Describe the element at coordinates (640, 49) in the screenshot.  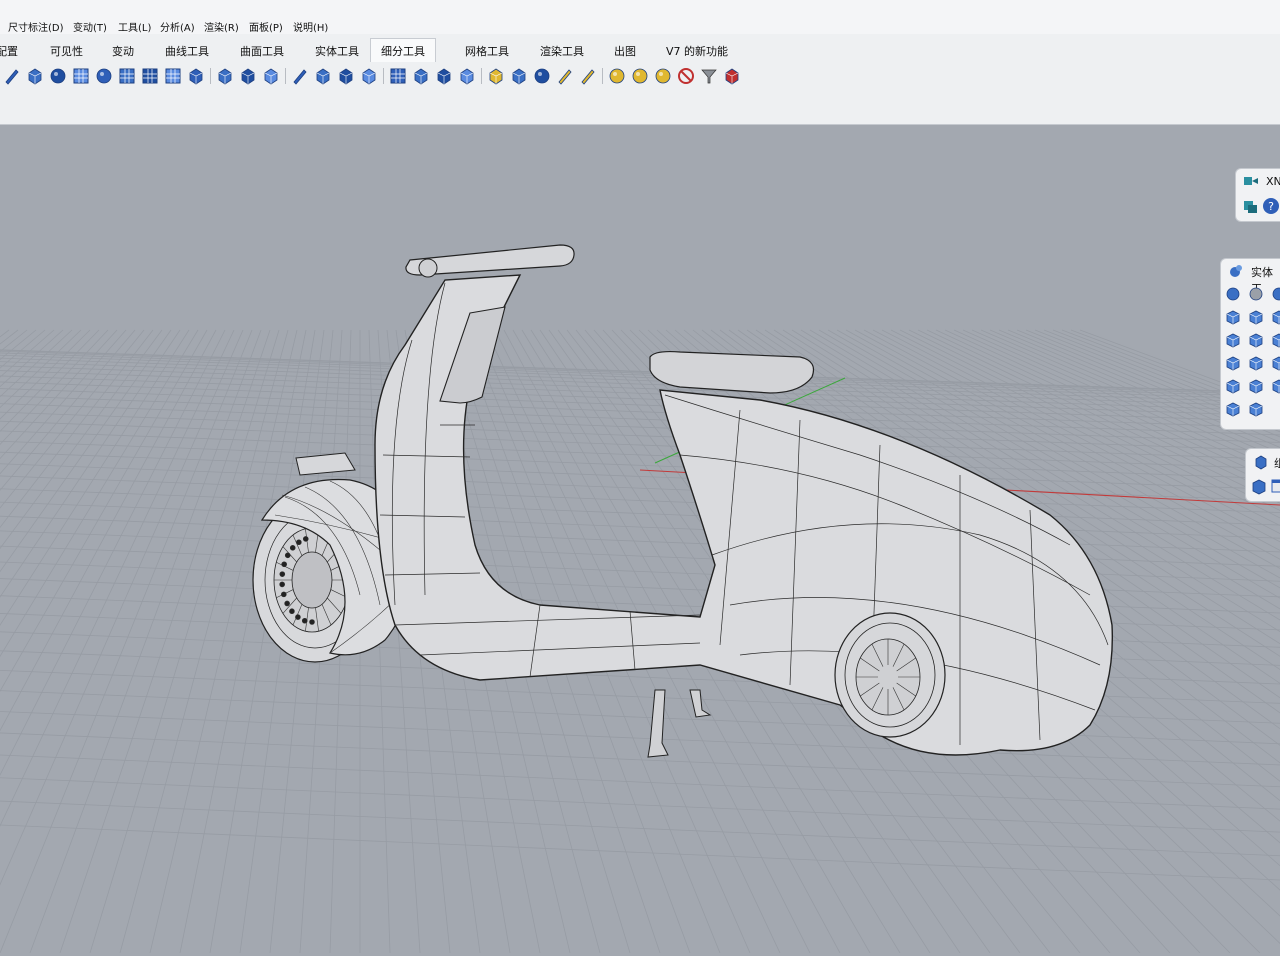
I see `tab-bar: 配置 可见性 变动 曲线工具 曲面工具 实体工具 细分工具 网格工具 渲染工具 出图 V7 的新功能` at that location.